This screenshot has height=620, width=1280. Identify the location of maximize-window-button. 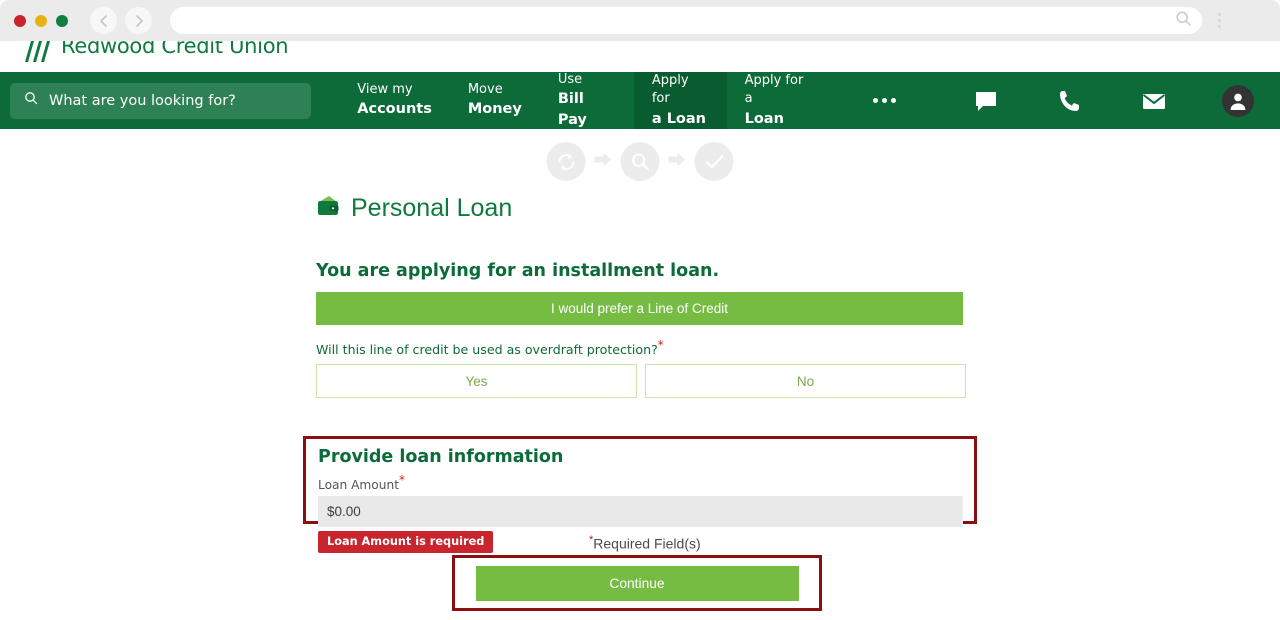
(62, 20).